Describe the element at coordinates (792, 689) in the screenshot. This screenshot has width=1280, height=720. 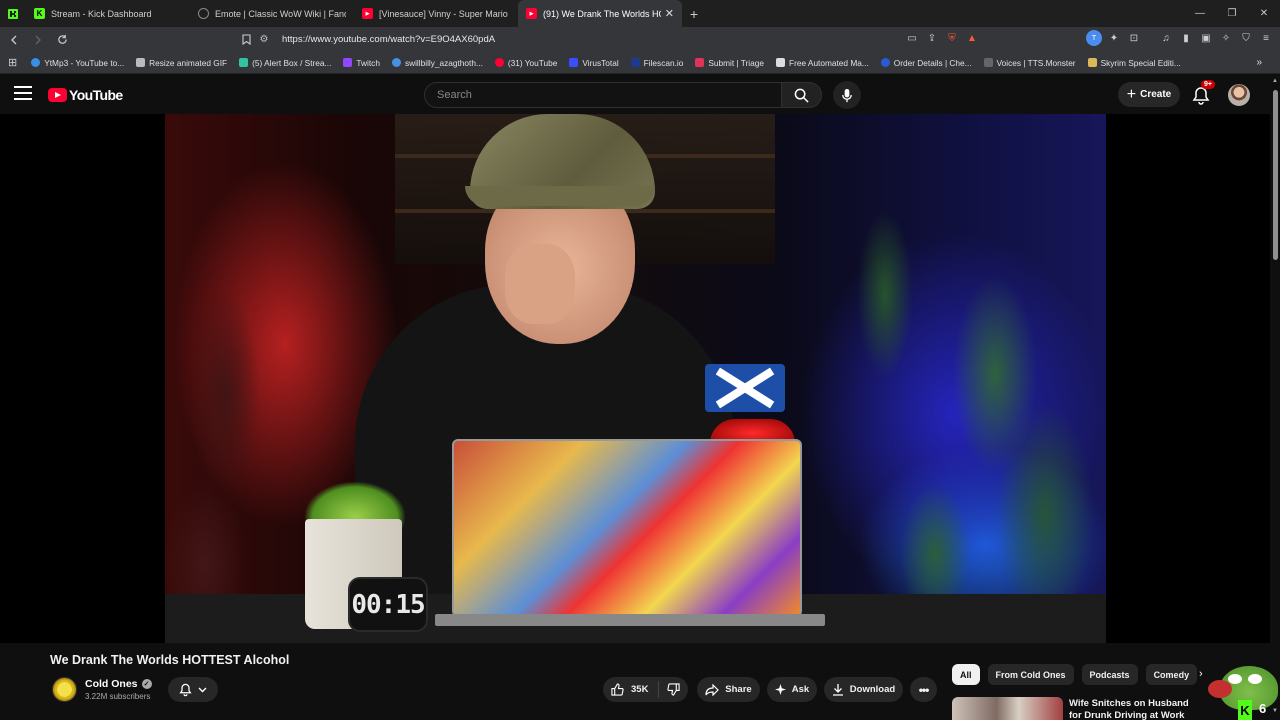
I see `ask-button: Ask` at that location.